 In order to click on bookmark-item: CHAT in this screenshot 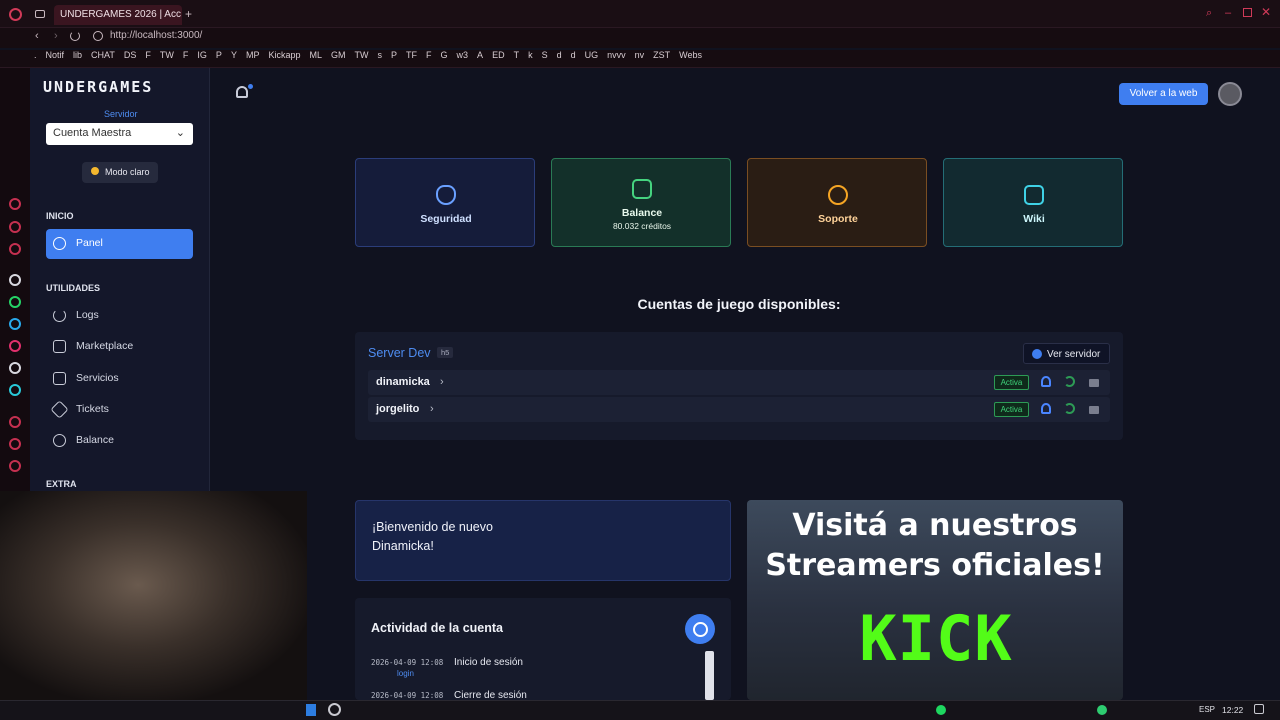, I will do `click(103, 55)`.